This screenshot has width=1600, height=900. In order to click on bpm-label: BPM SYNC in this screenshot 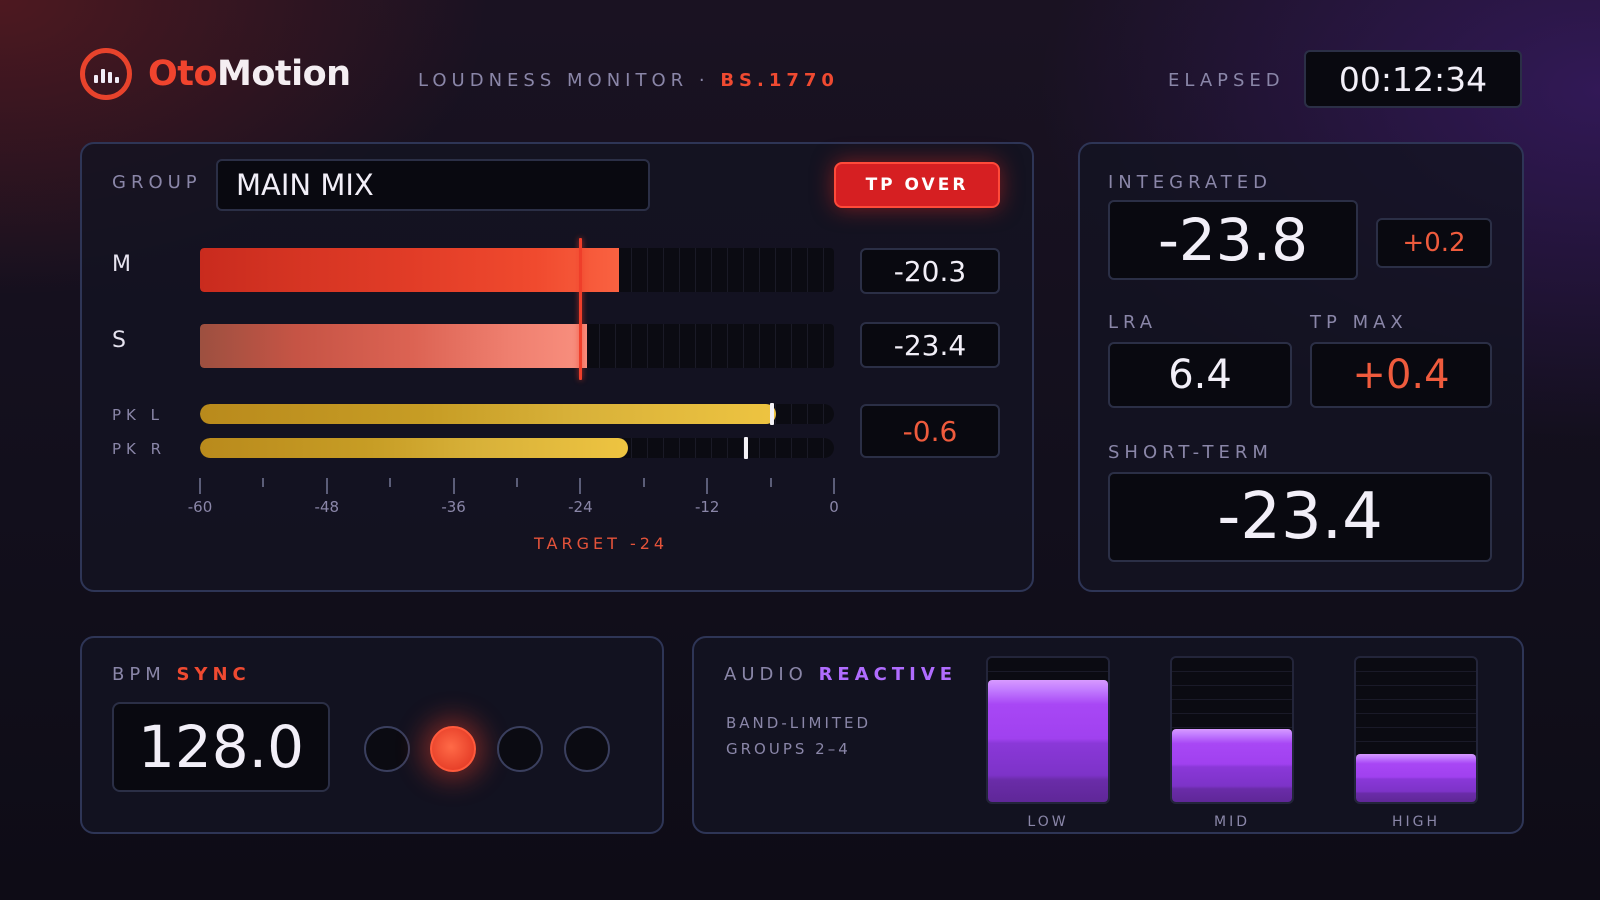, I will do `click(181, 674)`.